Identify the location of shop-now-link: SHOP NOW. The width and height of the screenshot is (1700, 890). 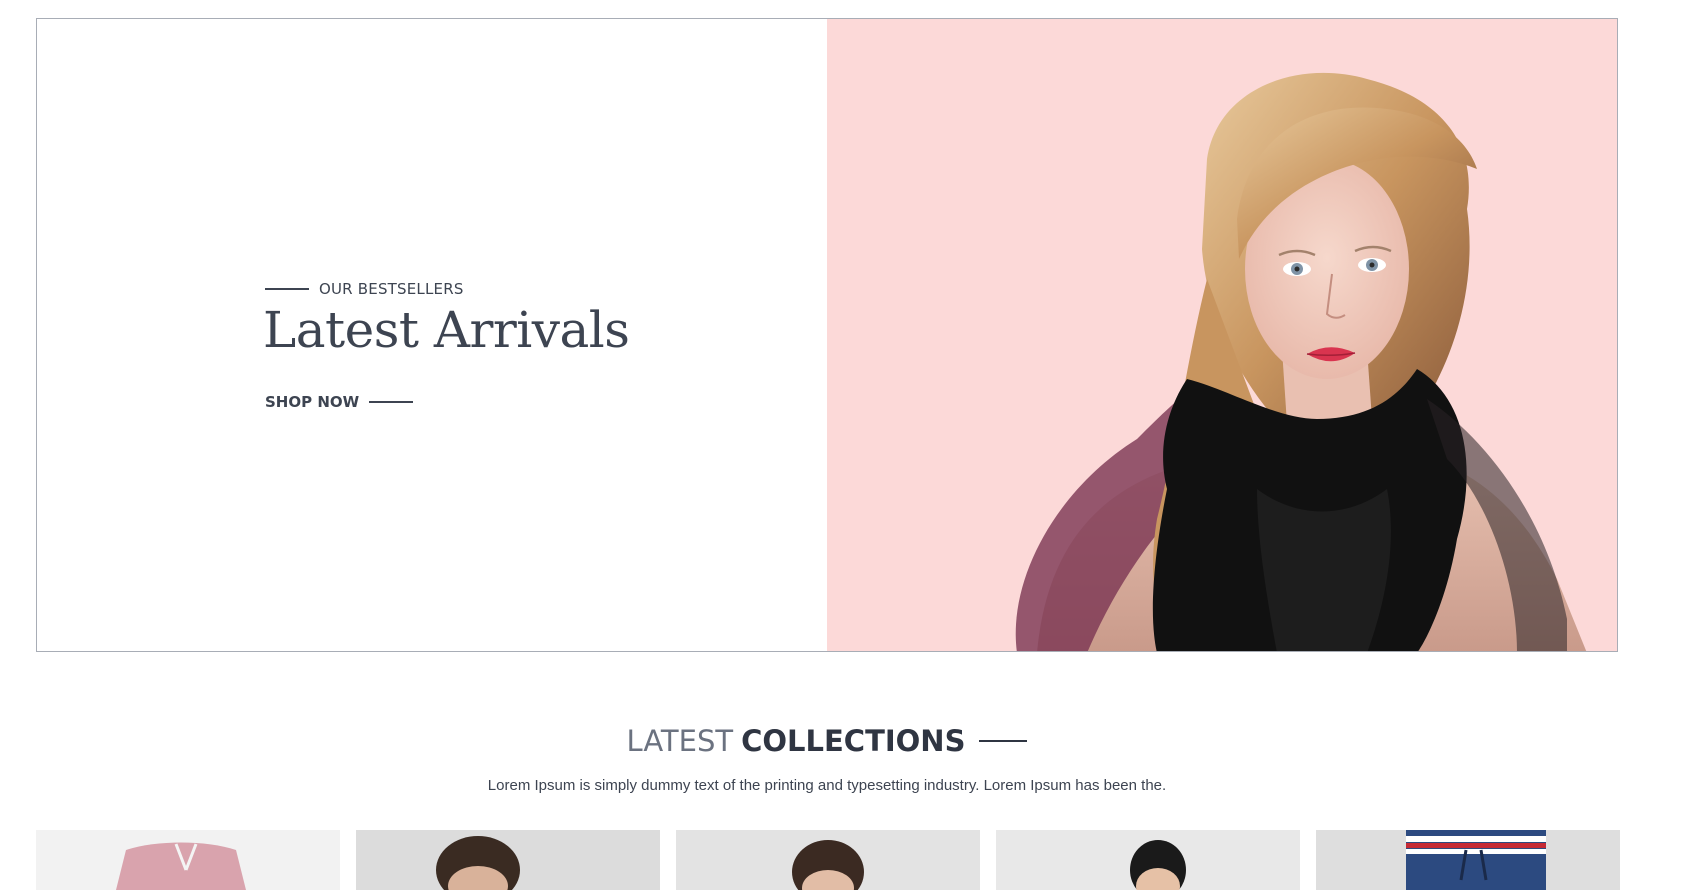
(339, 402).